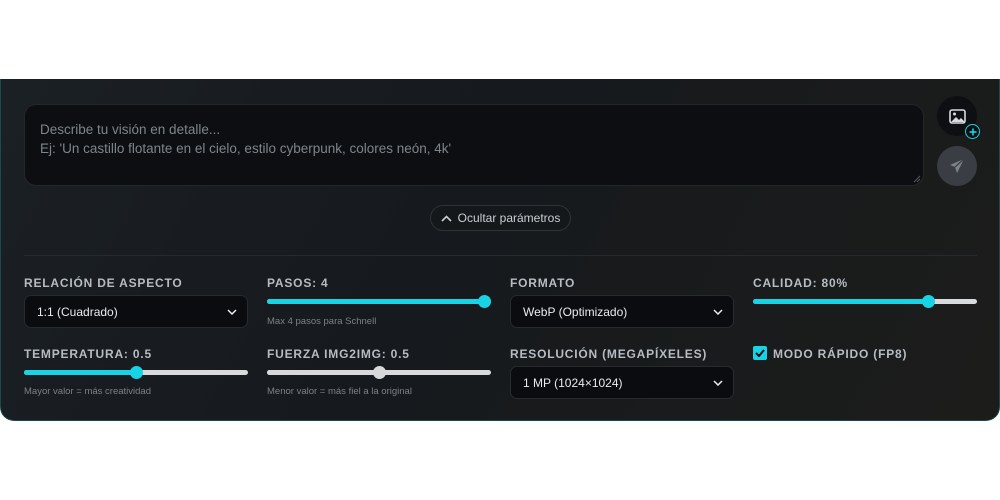  What do you see at coordinates (338, 354) in the screenshot?
I see `img2img-strength-label: FUERZA IMG2IMG: 0.5` at bounding box center [338, 354].